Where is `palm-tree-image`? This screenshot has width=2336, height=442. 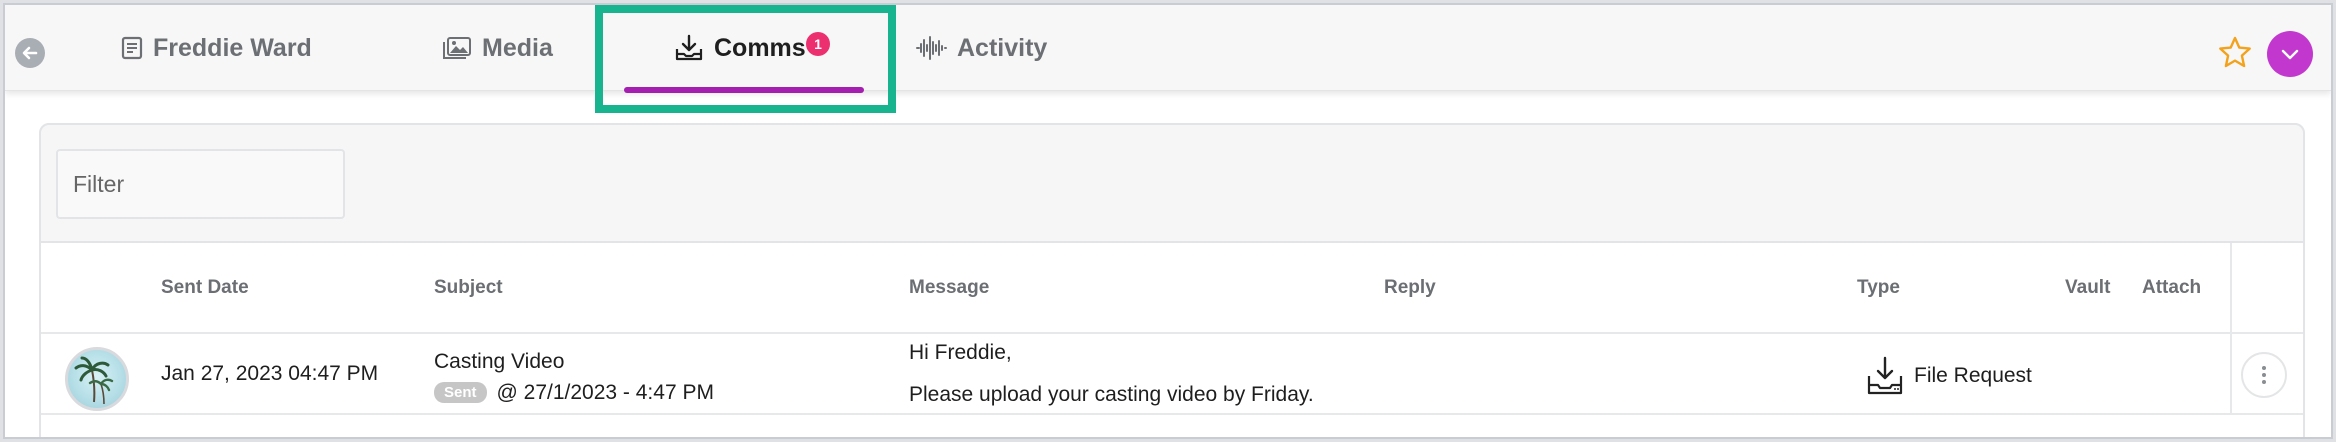
palm-tree-image is located at coordinates (94, 380).